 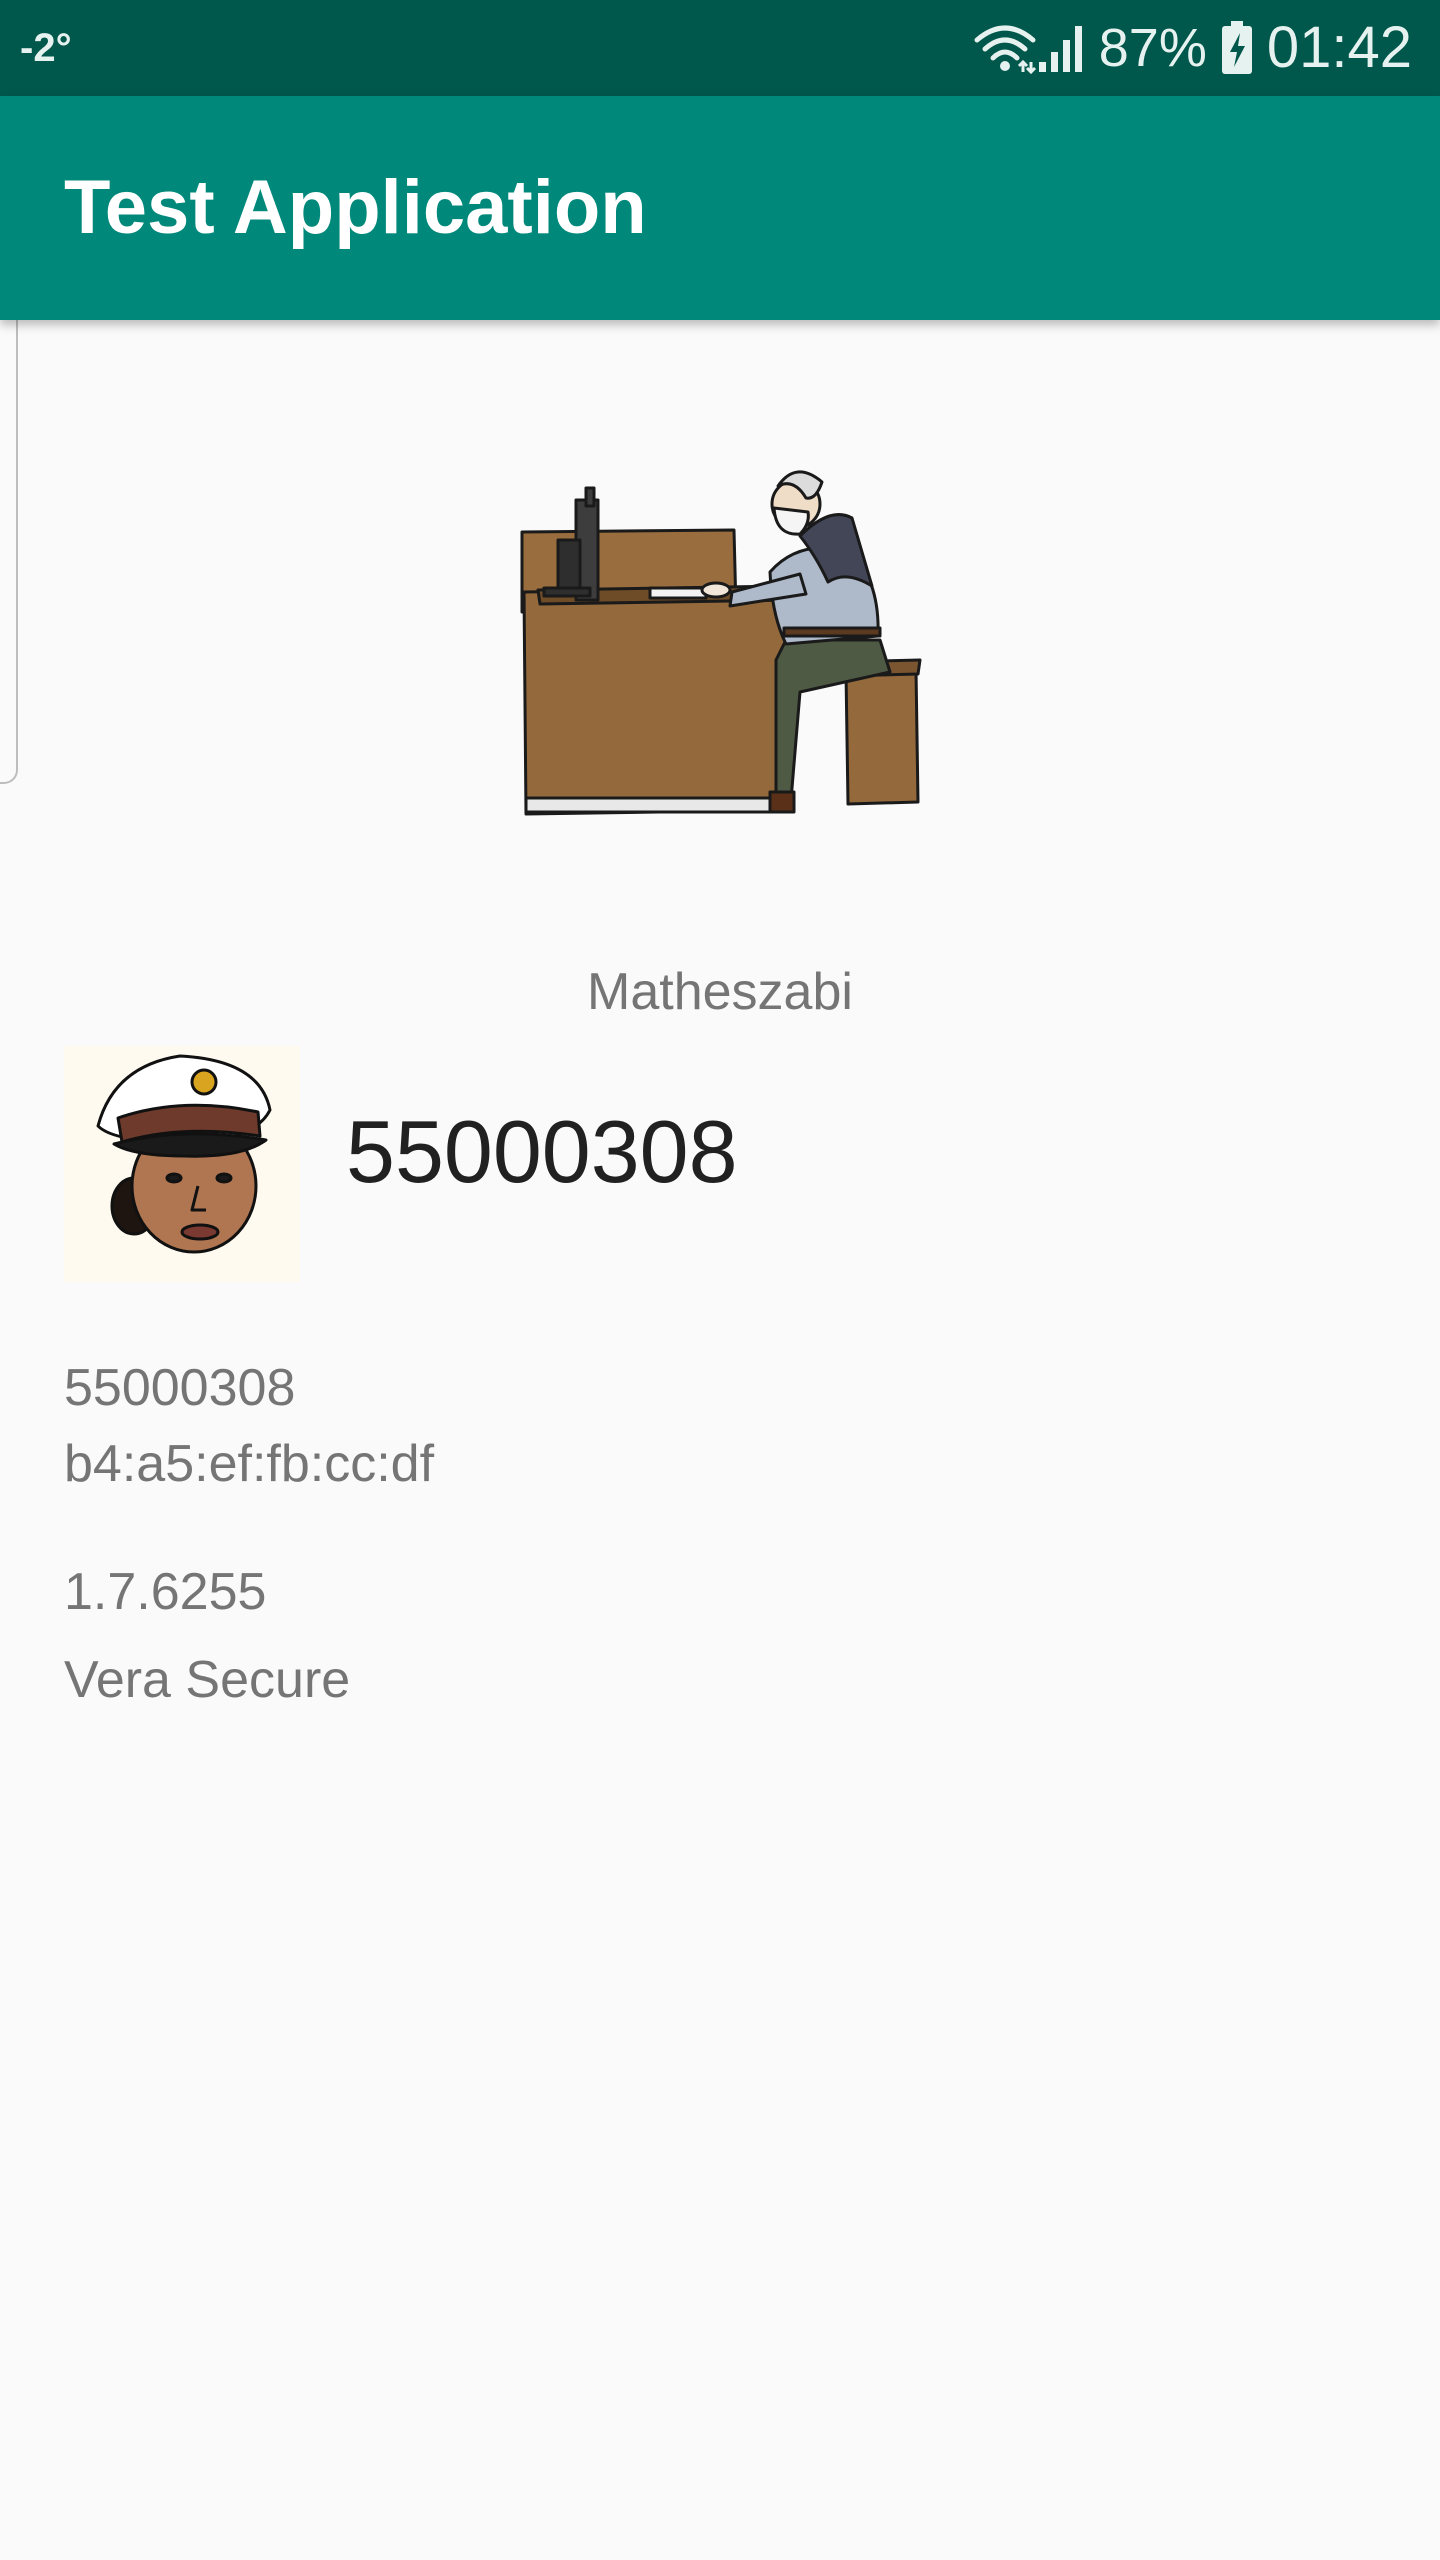 I want to click on device-id-large: 55000308, so click(x=542, y=1151).